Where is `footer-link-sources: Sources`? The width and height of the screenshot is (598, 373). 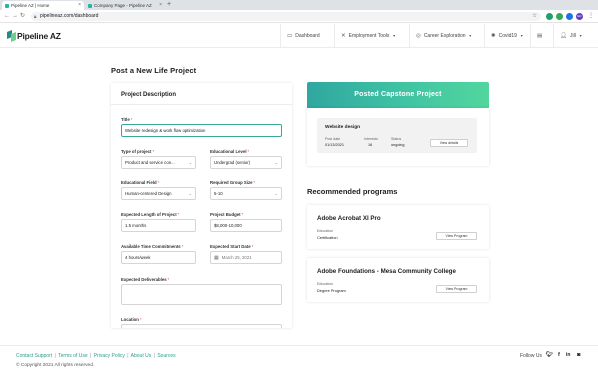 footer-link-sources: Sources is located at coordinates (166, 356).